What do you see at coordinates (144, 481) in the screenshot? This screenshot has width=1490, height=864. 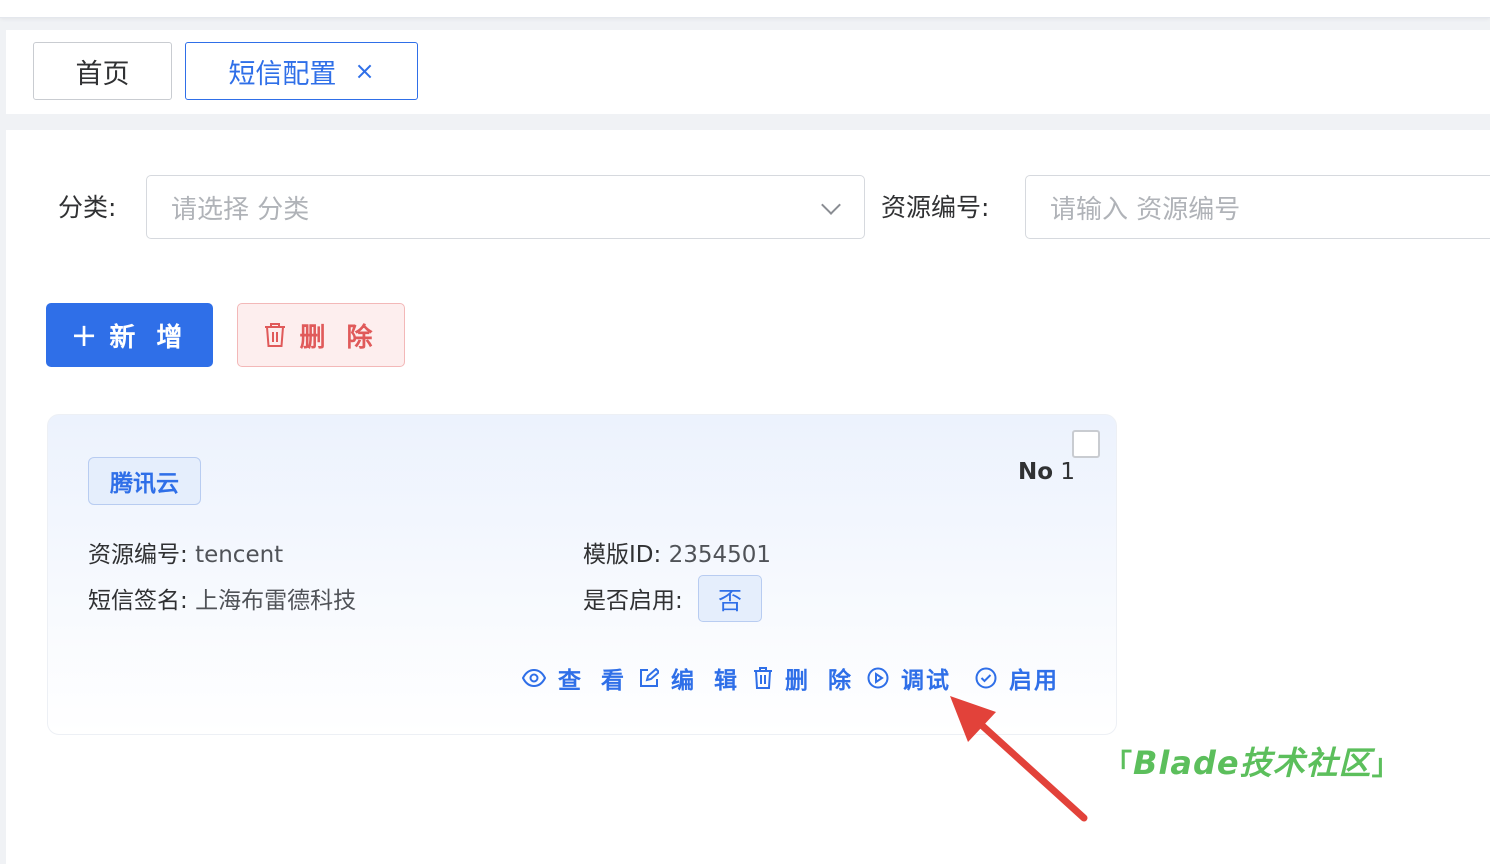 I see `provider-badge: 腾讯云` at bounding box center [144, 481].